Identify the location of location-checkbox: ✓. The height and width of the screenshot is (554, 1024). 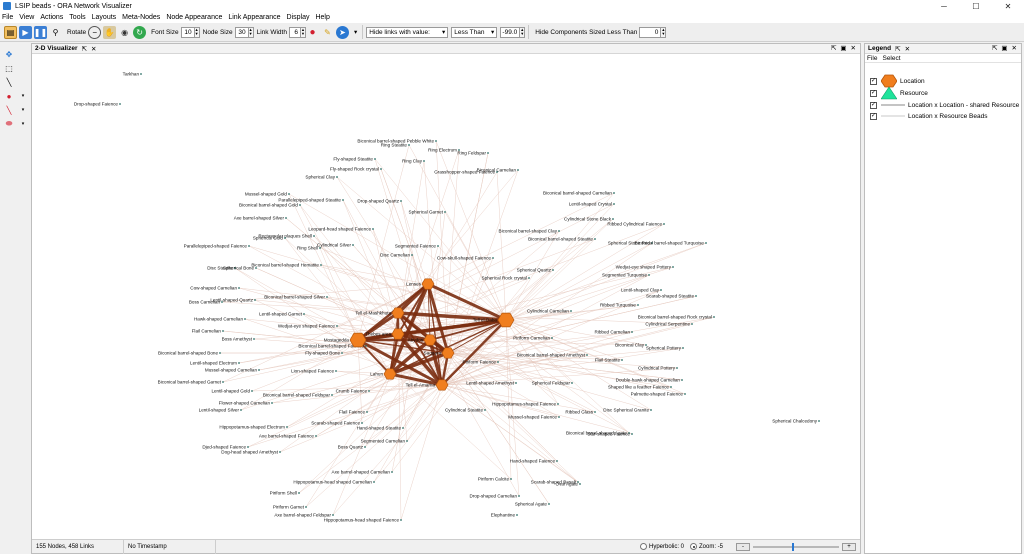
(873, 81).